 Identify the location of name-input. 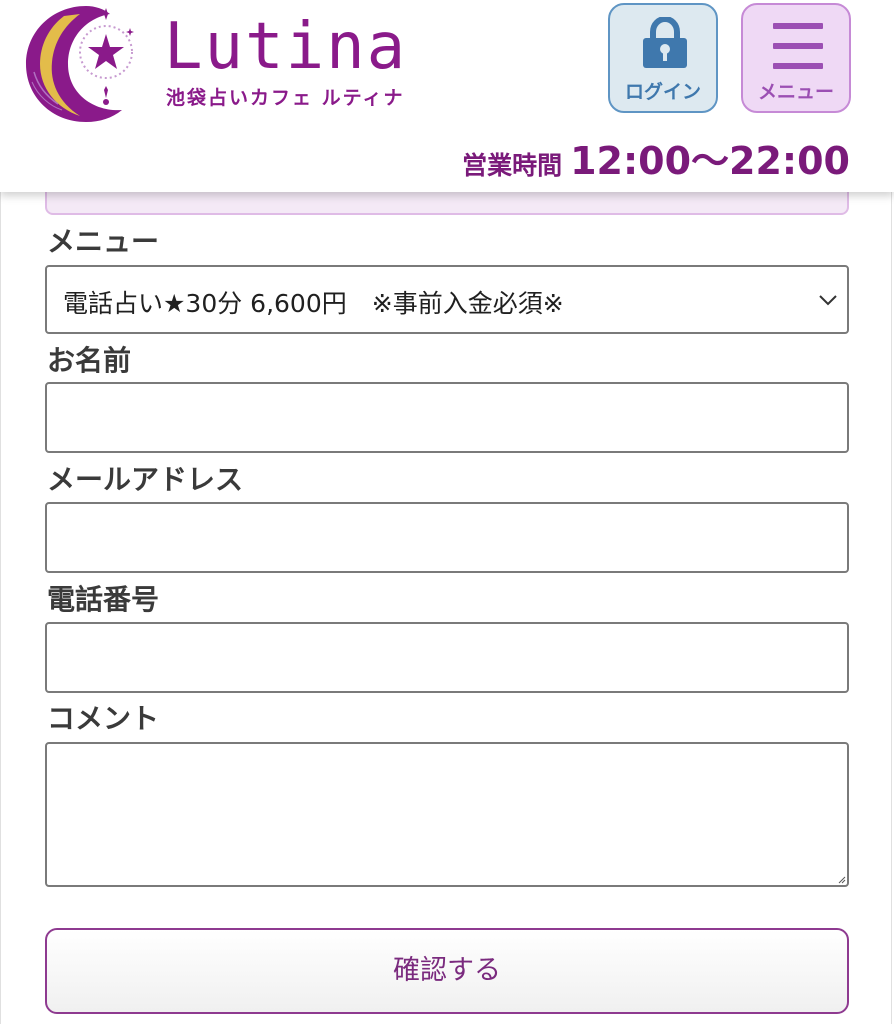
(447, 417).